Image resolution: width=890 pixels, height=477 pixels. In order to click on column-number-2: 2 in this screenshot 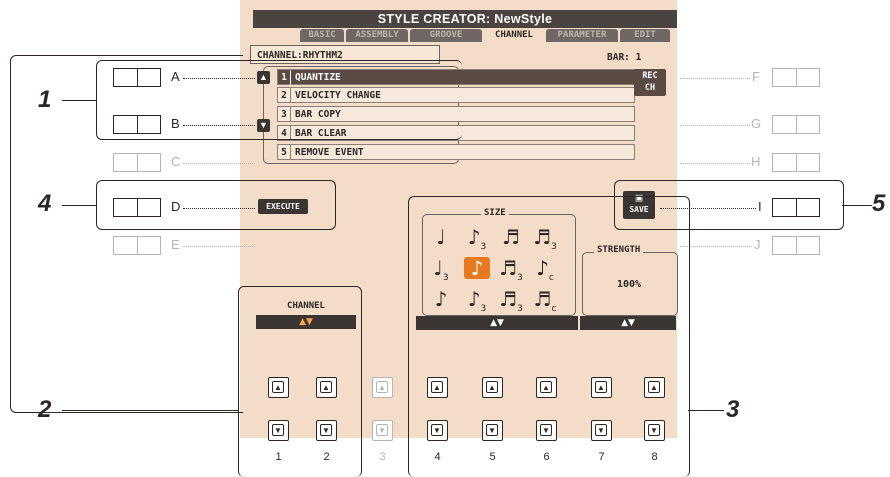, I will do `click(326, 457)`.